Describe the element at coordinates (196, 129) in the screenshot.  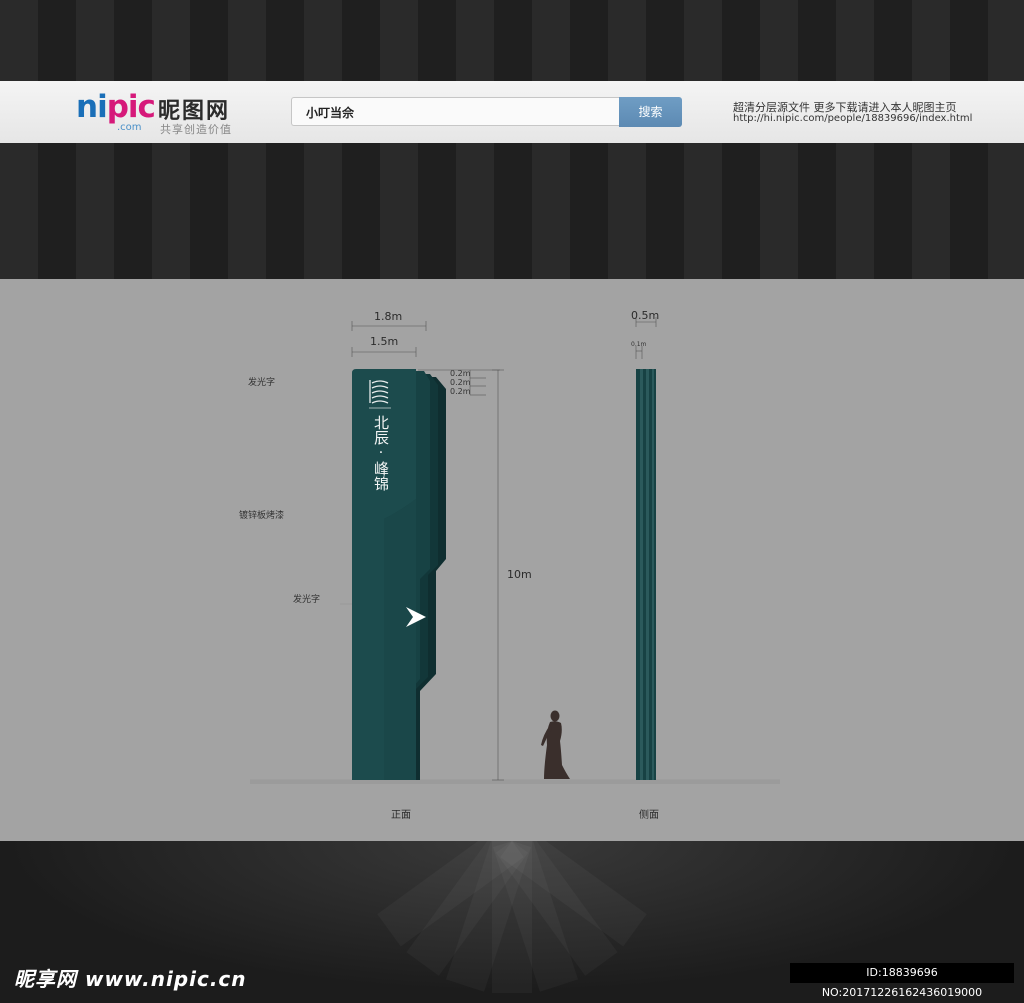
I see `logo-slogan: 共享创造价值` at that location.